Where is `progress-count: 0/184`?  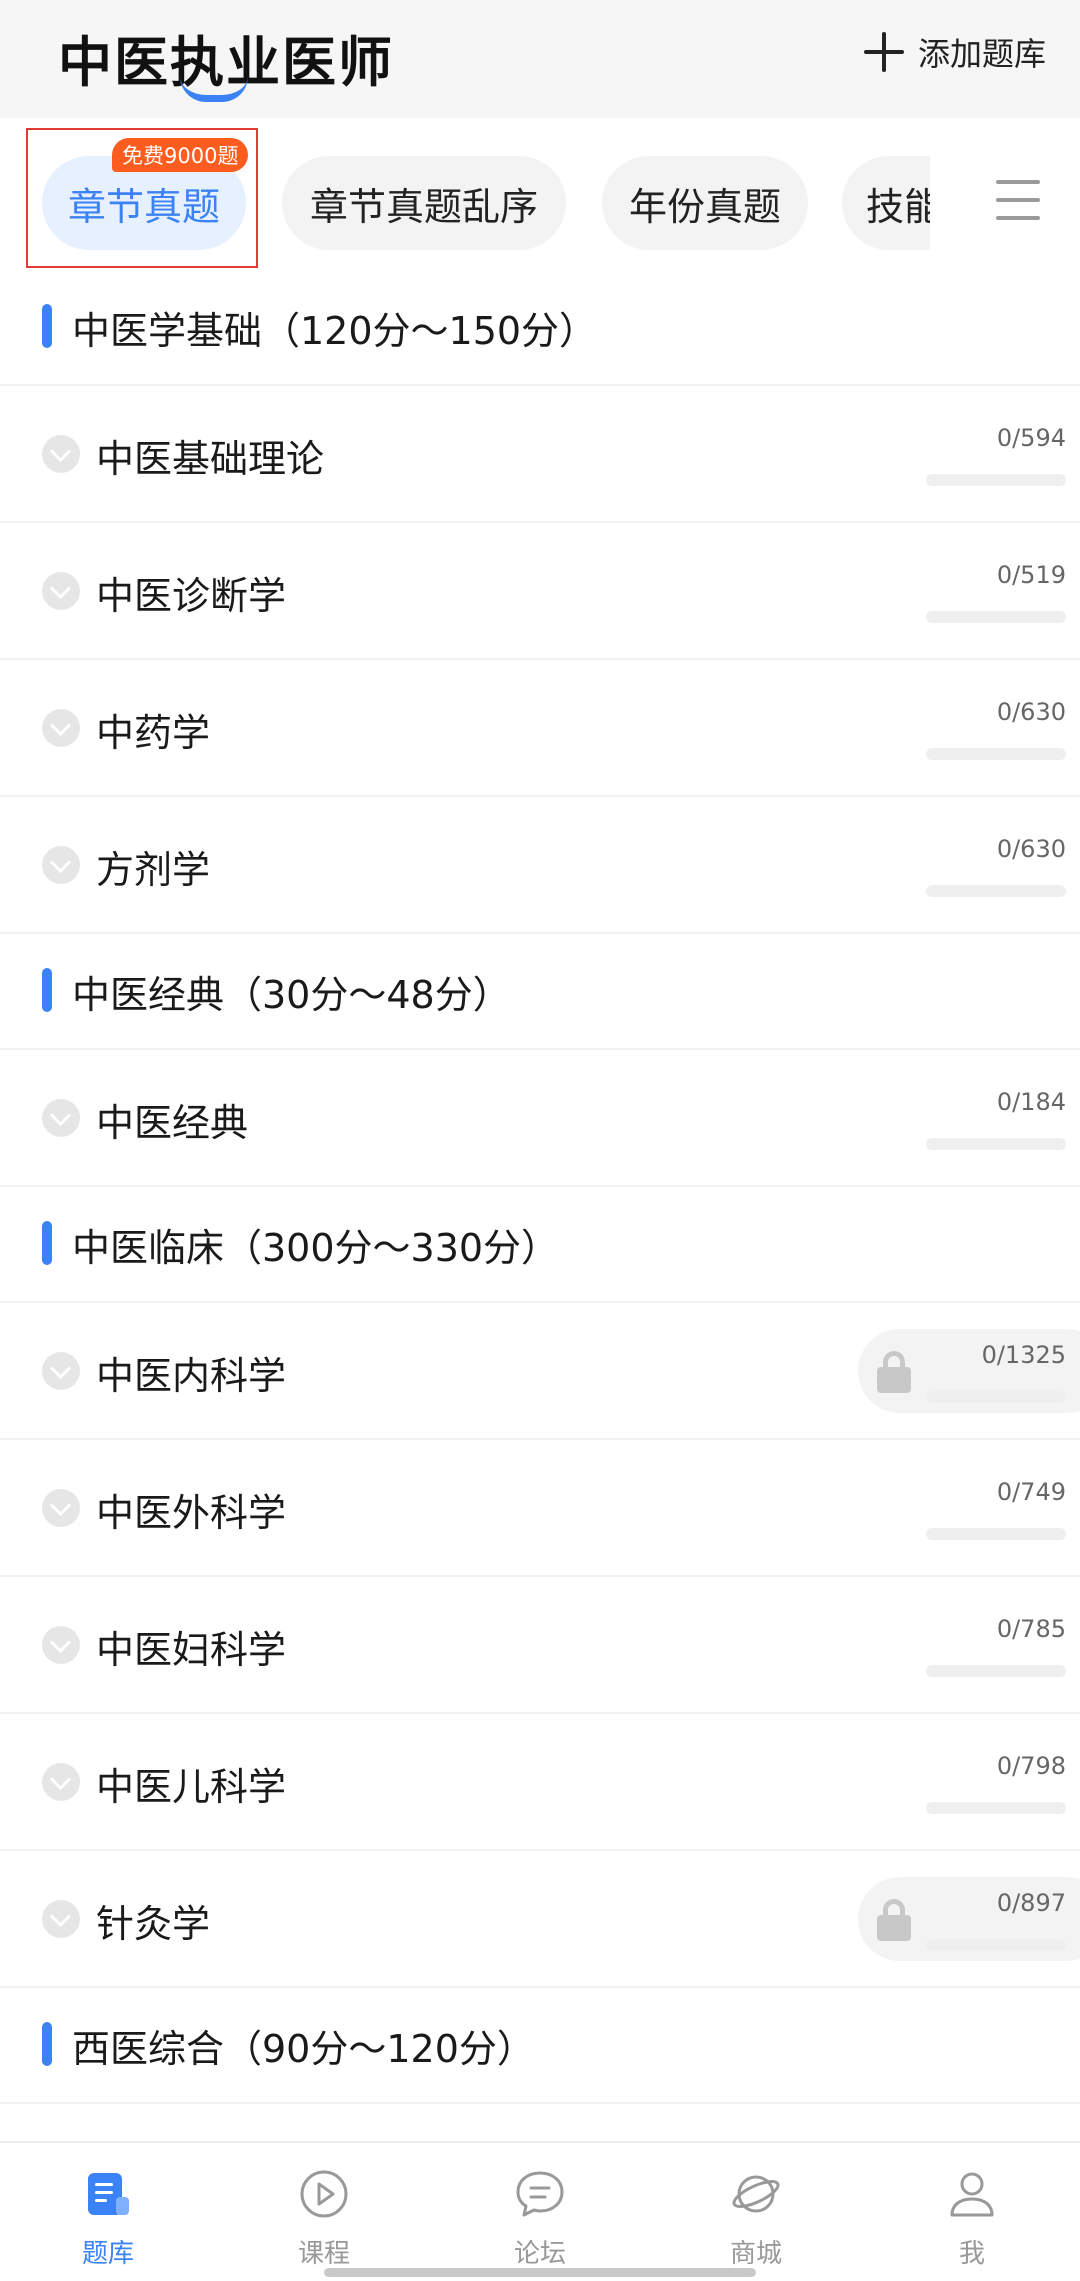
progress-count: 0/184 is located at coordinates (1031, 1102).